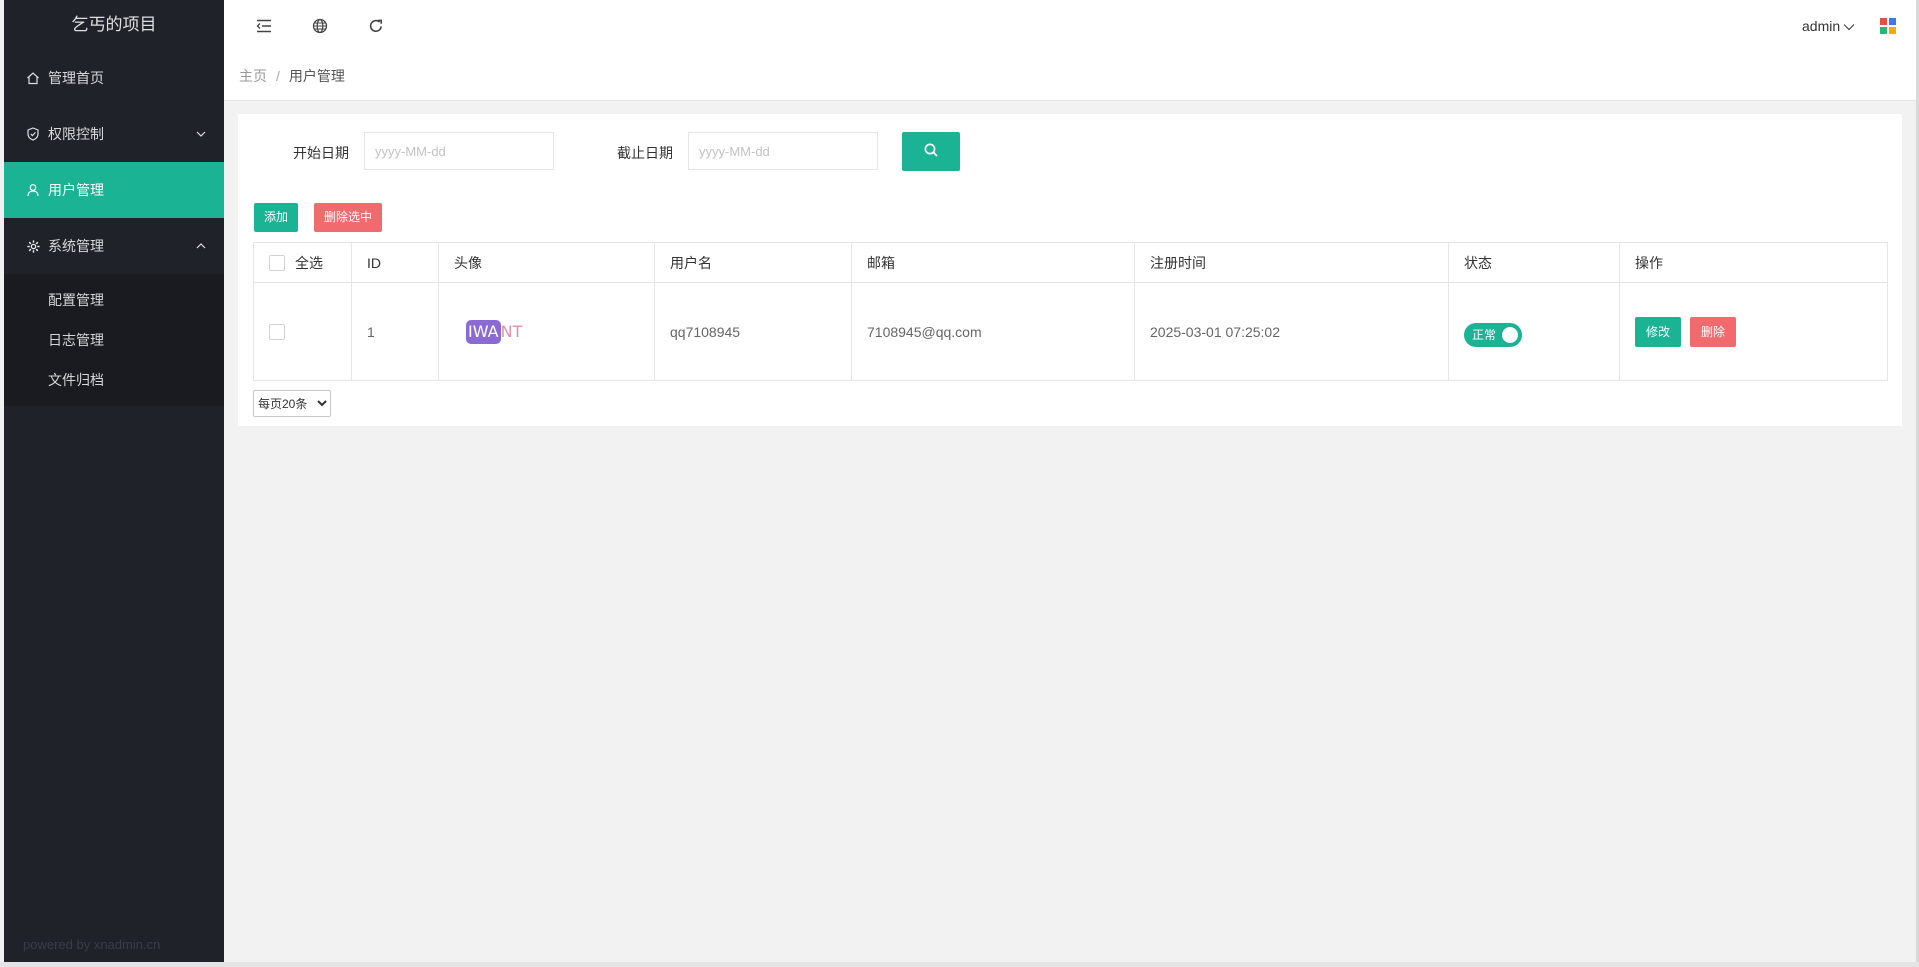  I want to click on user-icon, so click(33, 190).